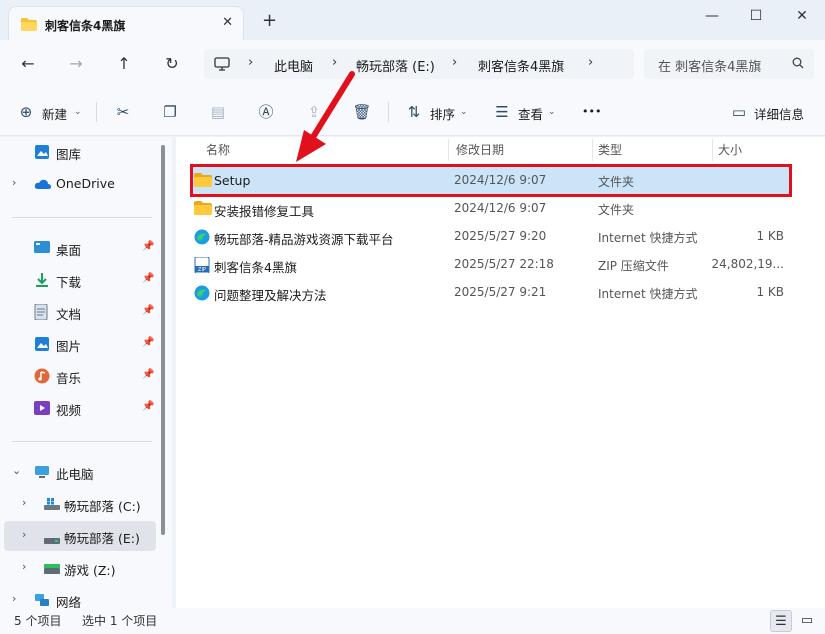 Image resolution: width=825 pixels, height=634 pixels. I want to click on tab-title: 刺客信条4黑旗, so click(85, 26).